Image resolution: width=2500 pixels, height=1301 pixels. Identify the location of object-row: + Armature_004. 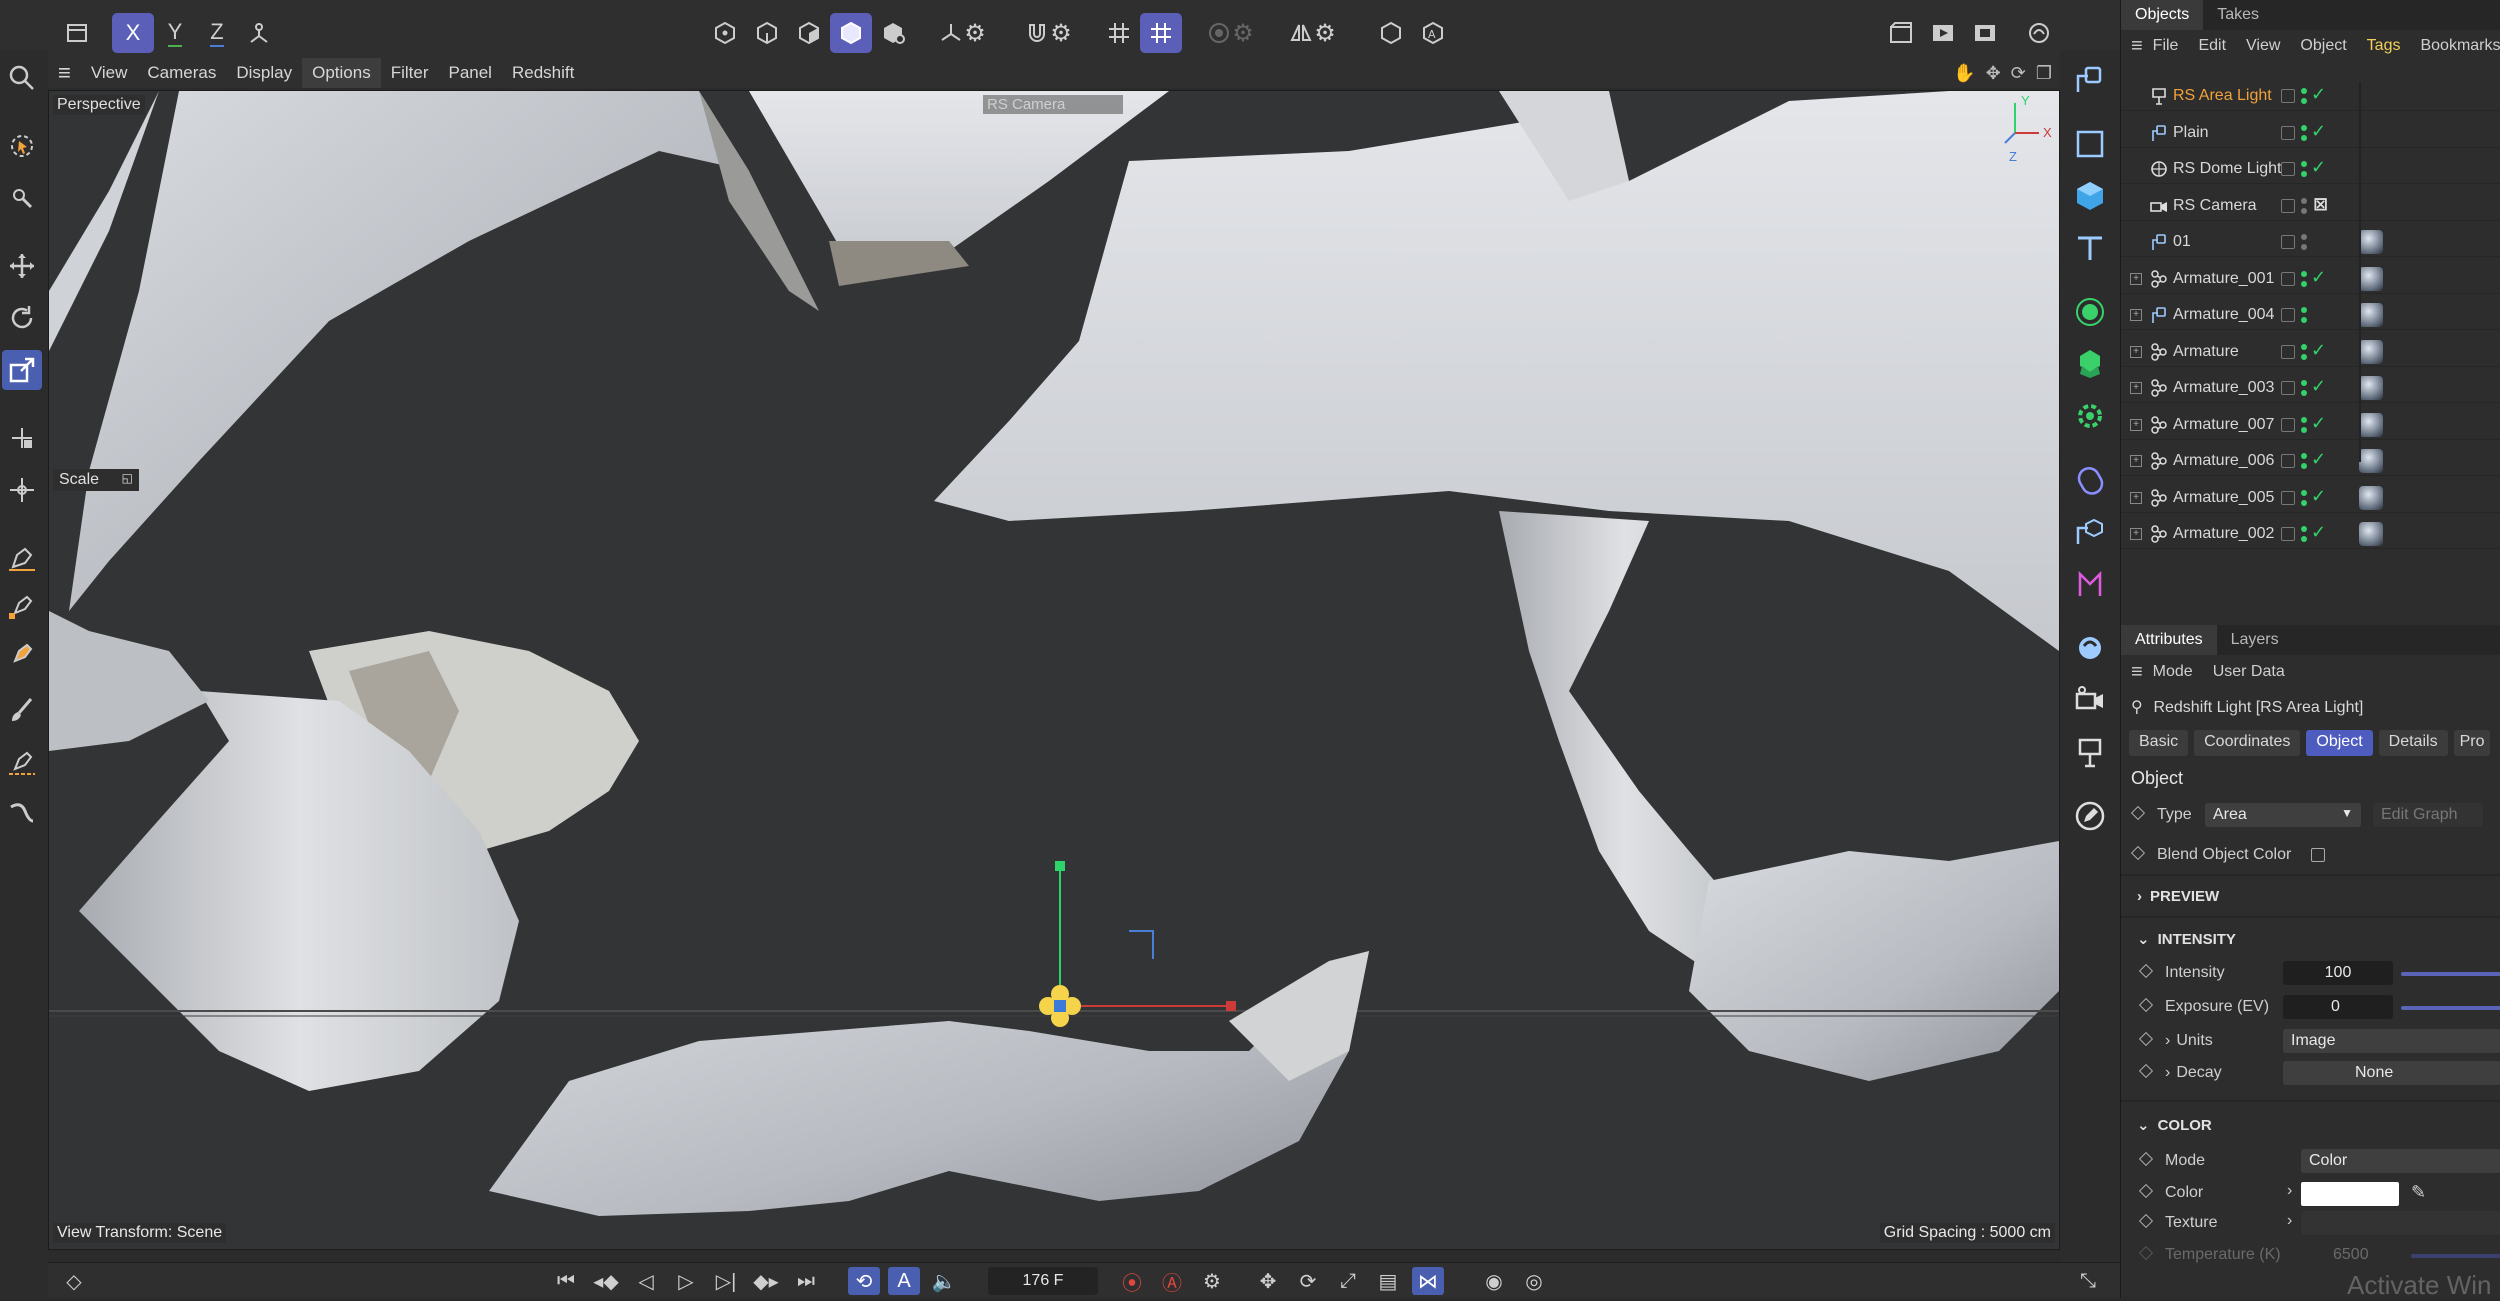
(2310, 315).